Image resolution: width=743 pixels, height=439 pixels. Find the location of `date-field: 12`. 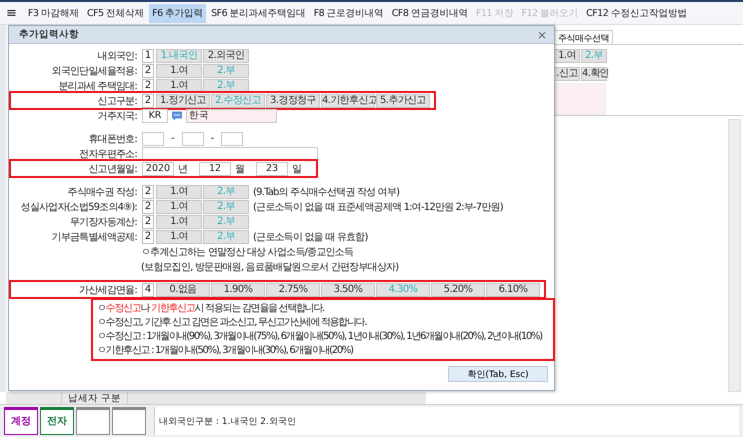

date-field: 12 is located at coordinates (215, 169).